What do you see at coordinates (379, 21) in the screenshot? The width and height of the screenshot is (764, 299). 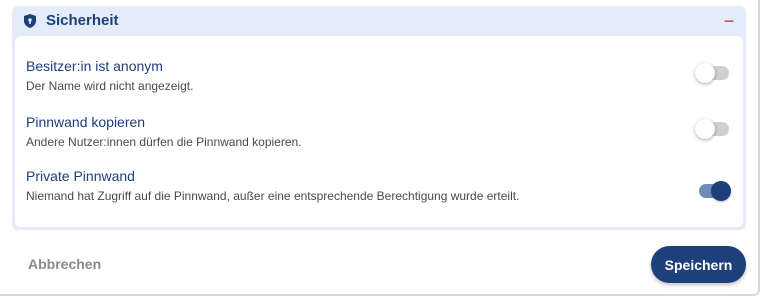 I see `security-panel-header: Sicherheit −` at bounding box center [379, 21].